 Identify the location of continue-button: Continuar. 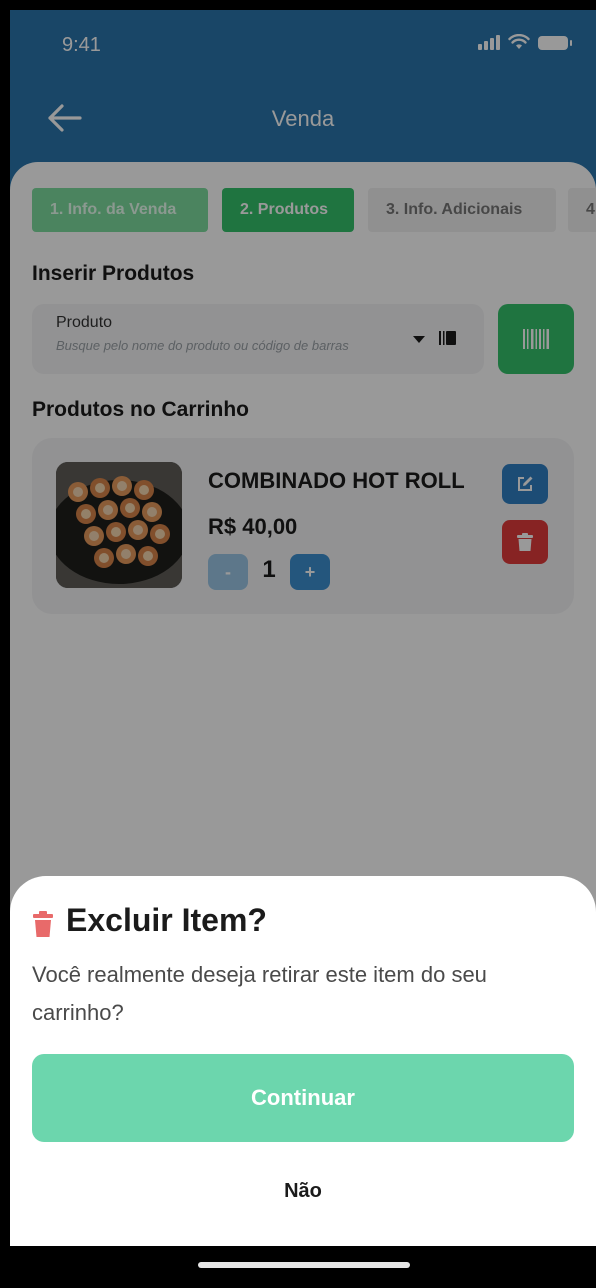
(303, 1098).